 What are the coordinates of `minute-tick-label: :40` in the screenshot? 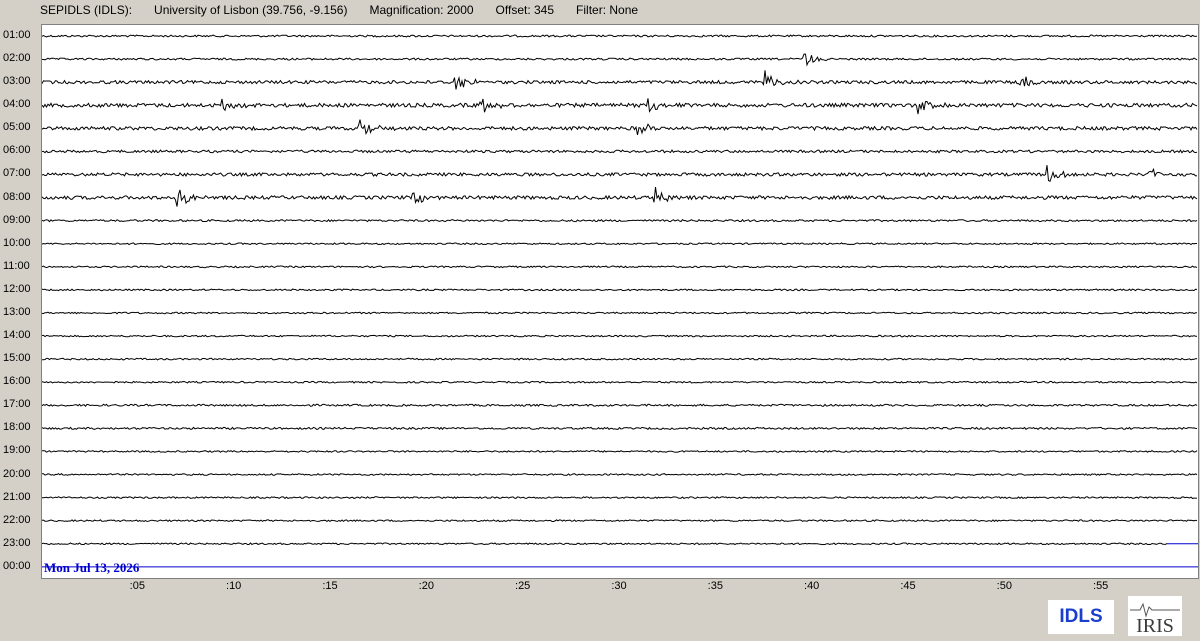 It's located at (812, 586).